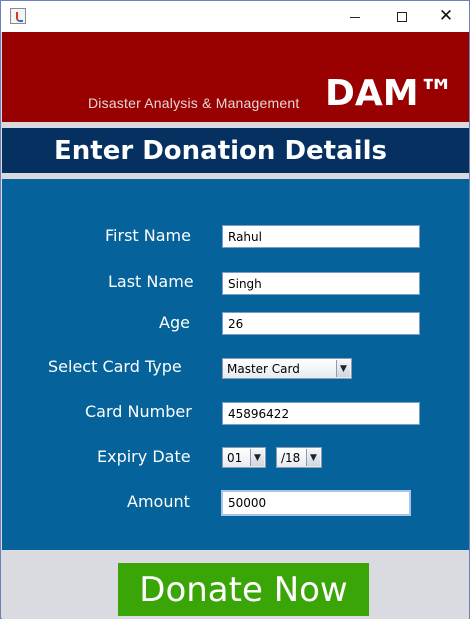  I want to click on maximize-button, so click(402, 16).